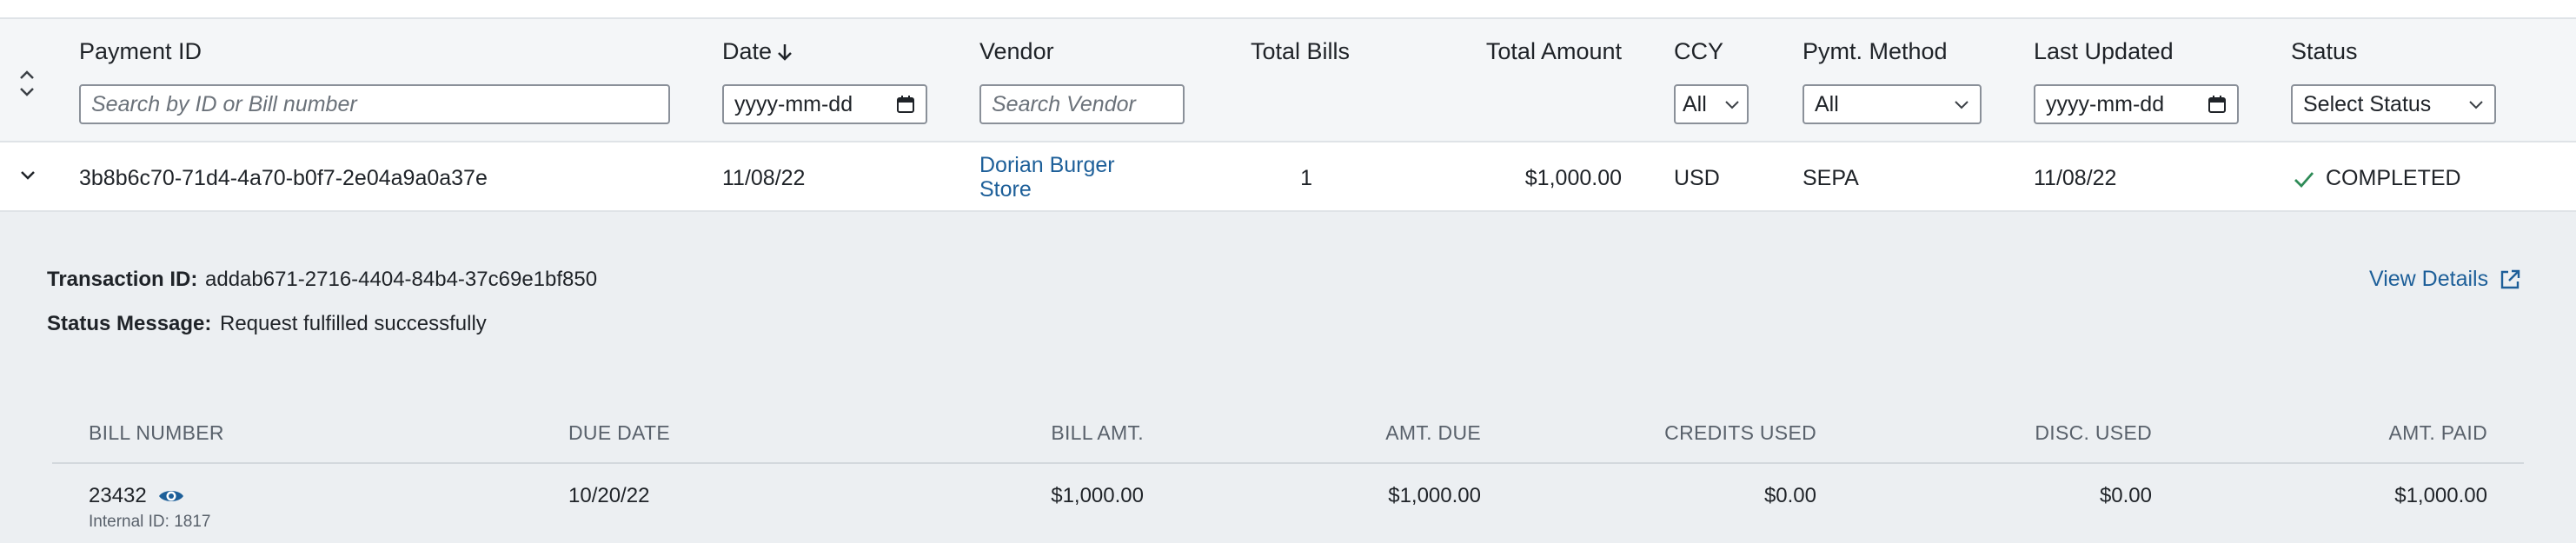 The image size is (2576, 543). What do you see at coordinates (374, 104) in the screenshot?
I see `payment-id-search-input: Search by ID or Bill number` at bounding box center [374, 104].